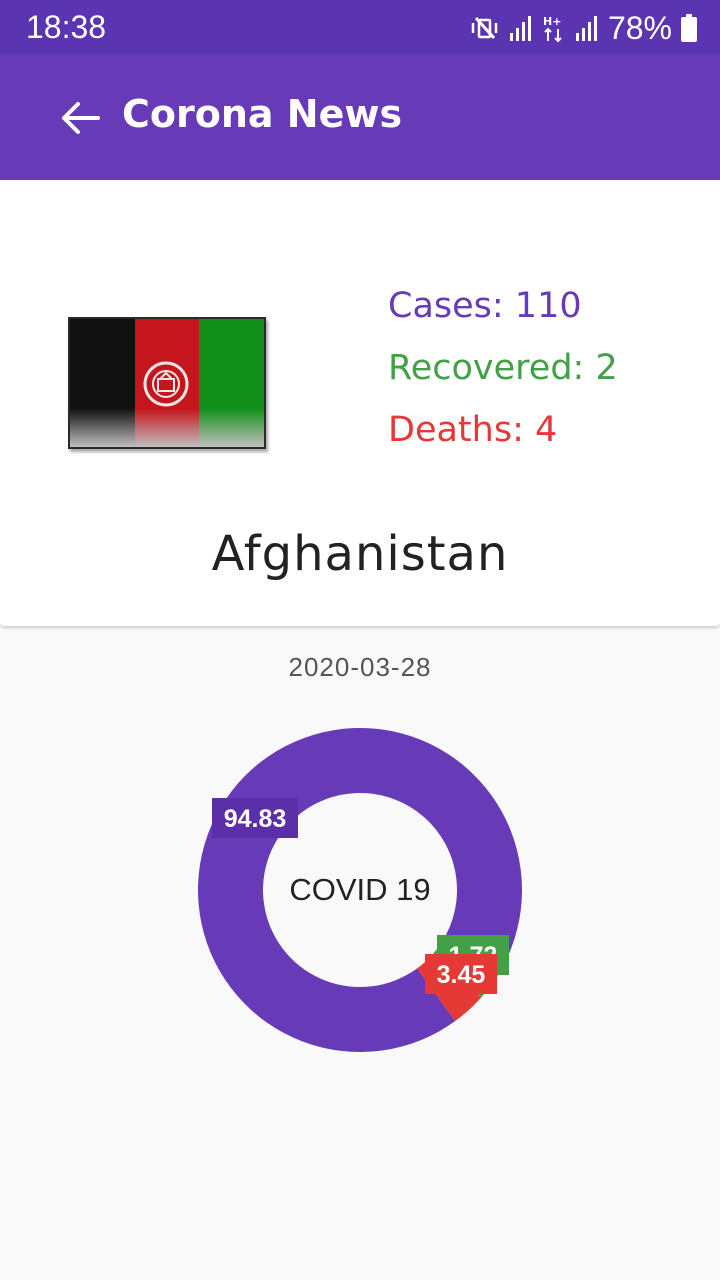  Describe the element at coordinates (552, 21) in the screenshot. I see `svg-text: H+` at that location.